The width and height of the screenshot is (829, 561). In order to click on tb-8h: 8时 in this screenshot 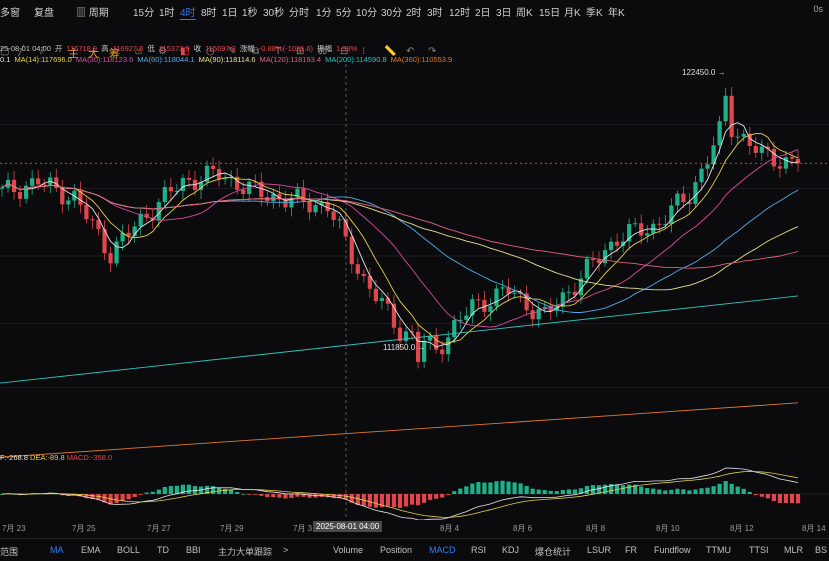, I will do `click(209, 11)`.